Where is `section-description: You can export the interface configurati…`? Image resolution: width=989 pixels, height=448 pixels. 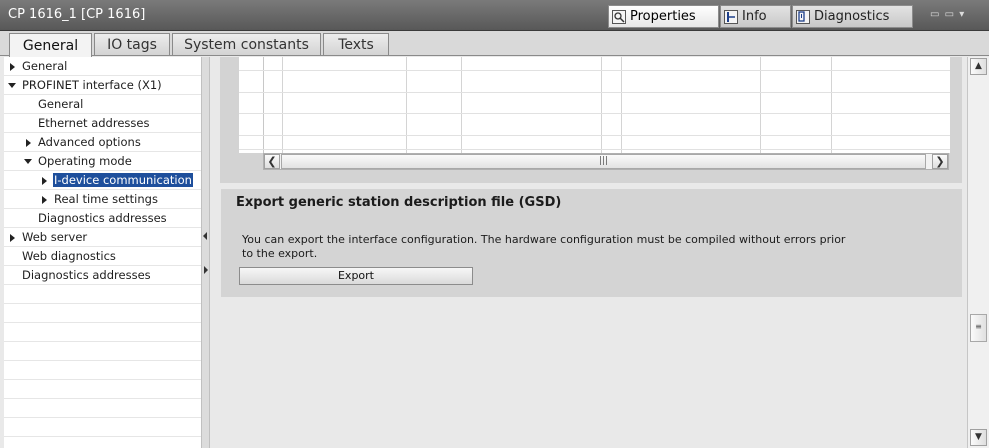 section-description: You can export the interface configurati… is located at coordinates (544, 246).